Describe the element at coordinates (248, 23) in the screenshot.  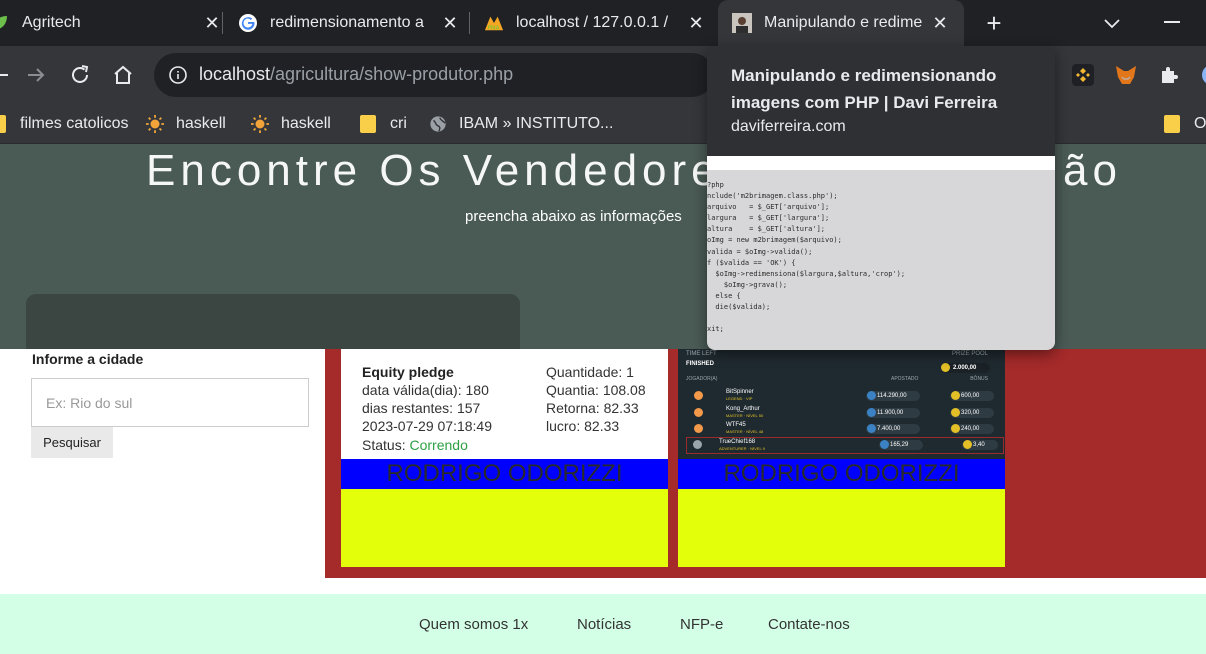
I see `google-icon` at that location.